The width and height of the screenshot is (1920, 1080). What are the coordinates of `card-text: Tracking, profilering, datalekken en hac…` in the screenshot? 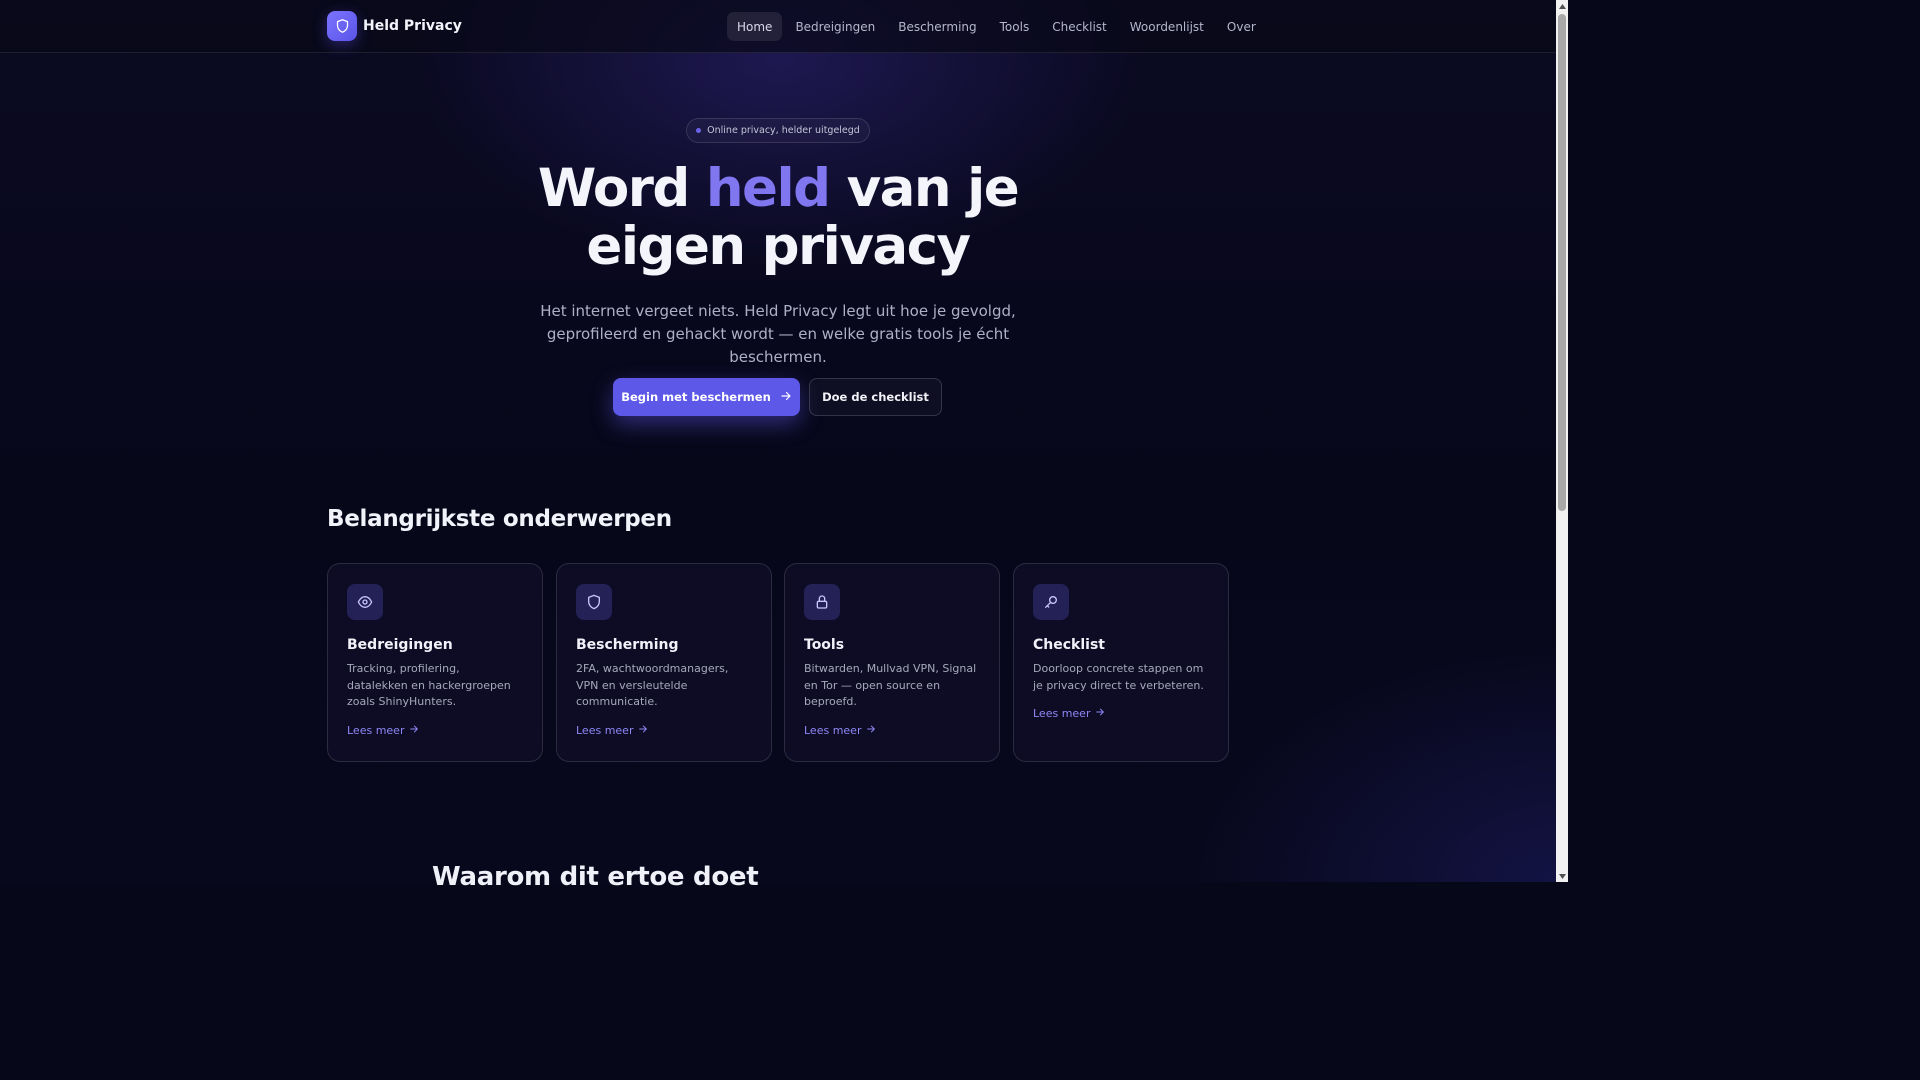 It's located at (429, 685).